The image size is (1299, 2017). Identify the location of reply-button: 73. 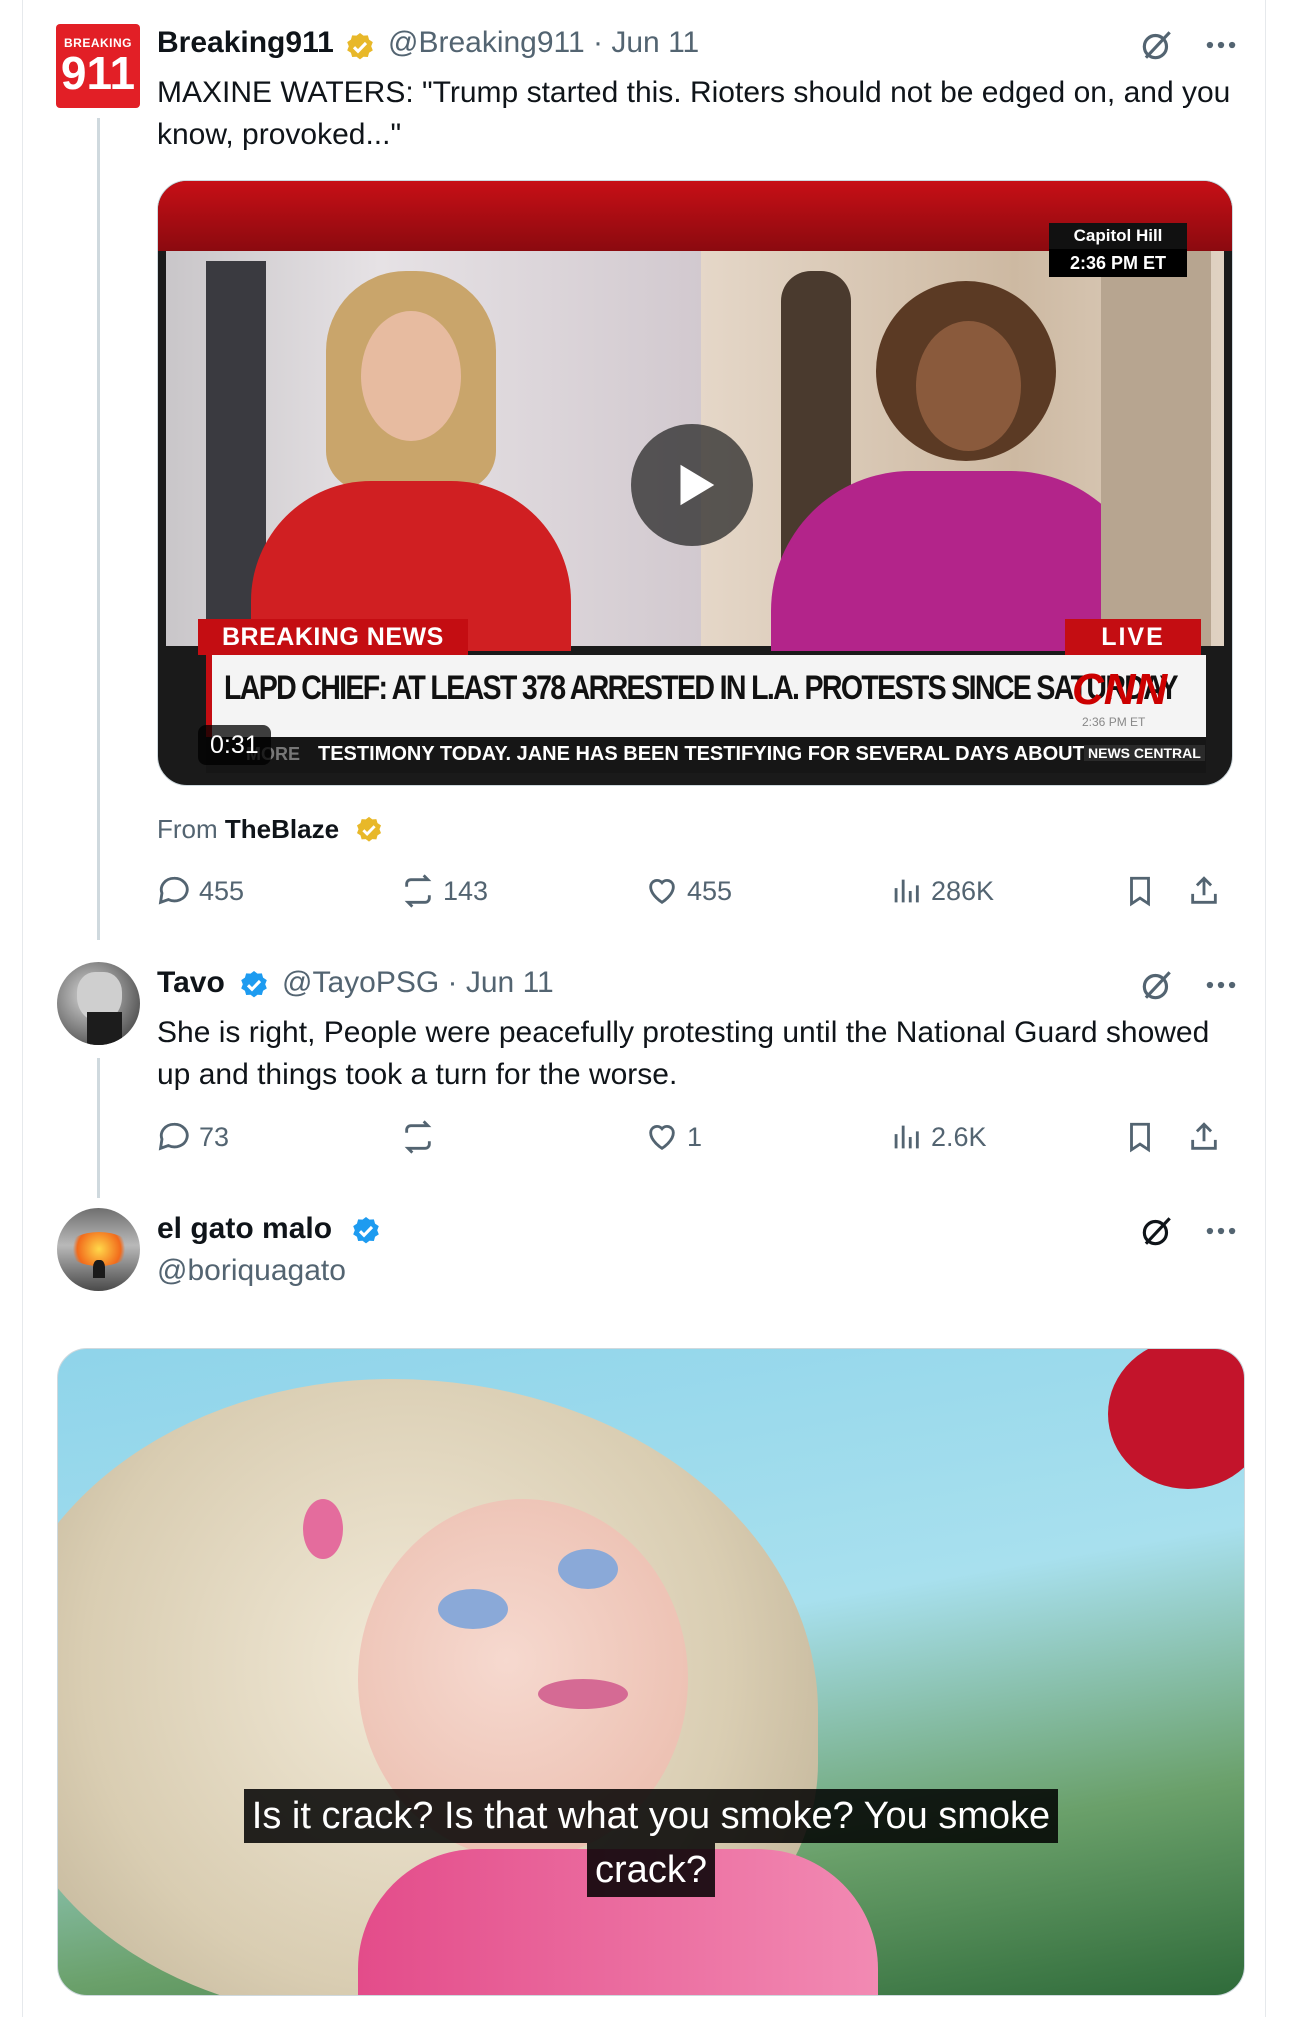
(193, 1137).